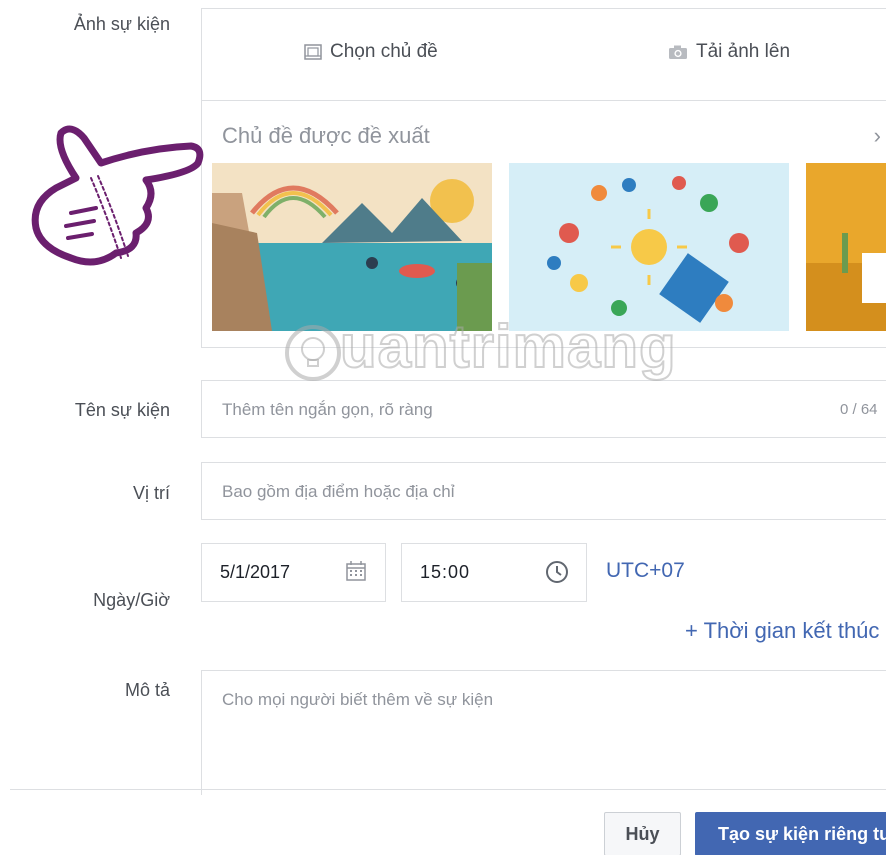 This screenshot has width=886, height=855. What do you see at coordinates (338, 491) in the screenshot?
I see `location-placeholder: Bao gồm địa điểm hoặc địa chỉ` at bounding box center [338, 491].